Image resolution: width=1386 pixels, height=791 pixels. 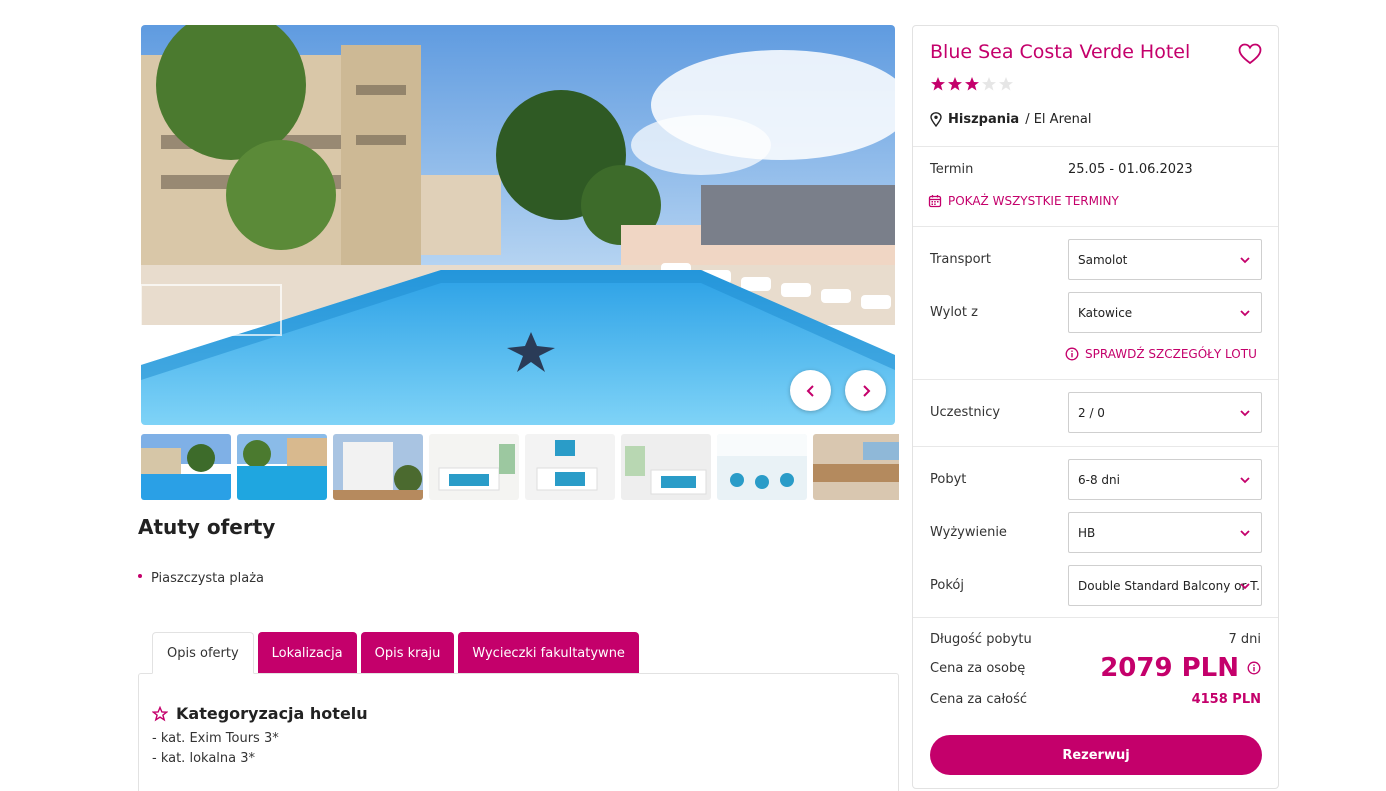 I want to click on tab-country-description: Opis kraju, so click(x=407, y=653).